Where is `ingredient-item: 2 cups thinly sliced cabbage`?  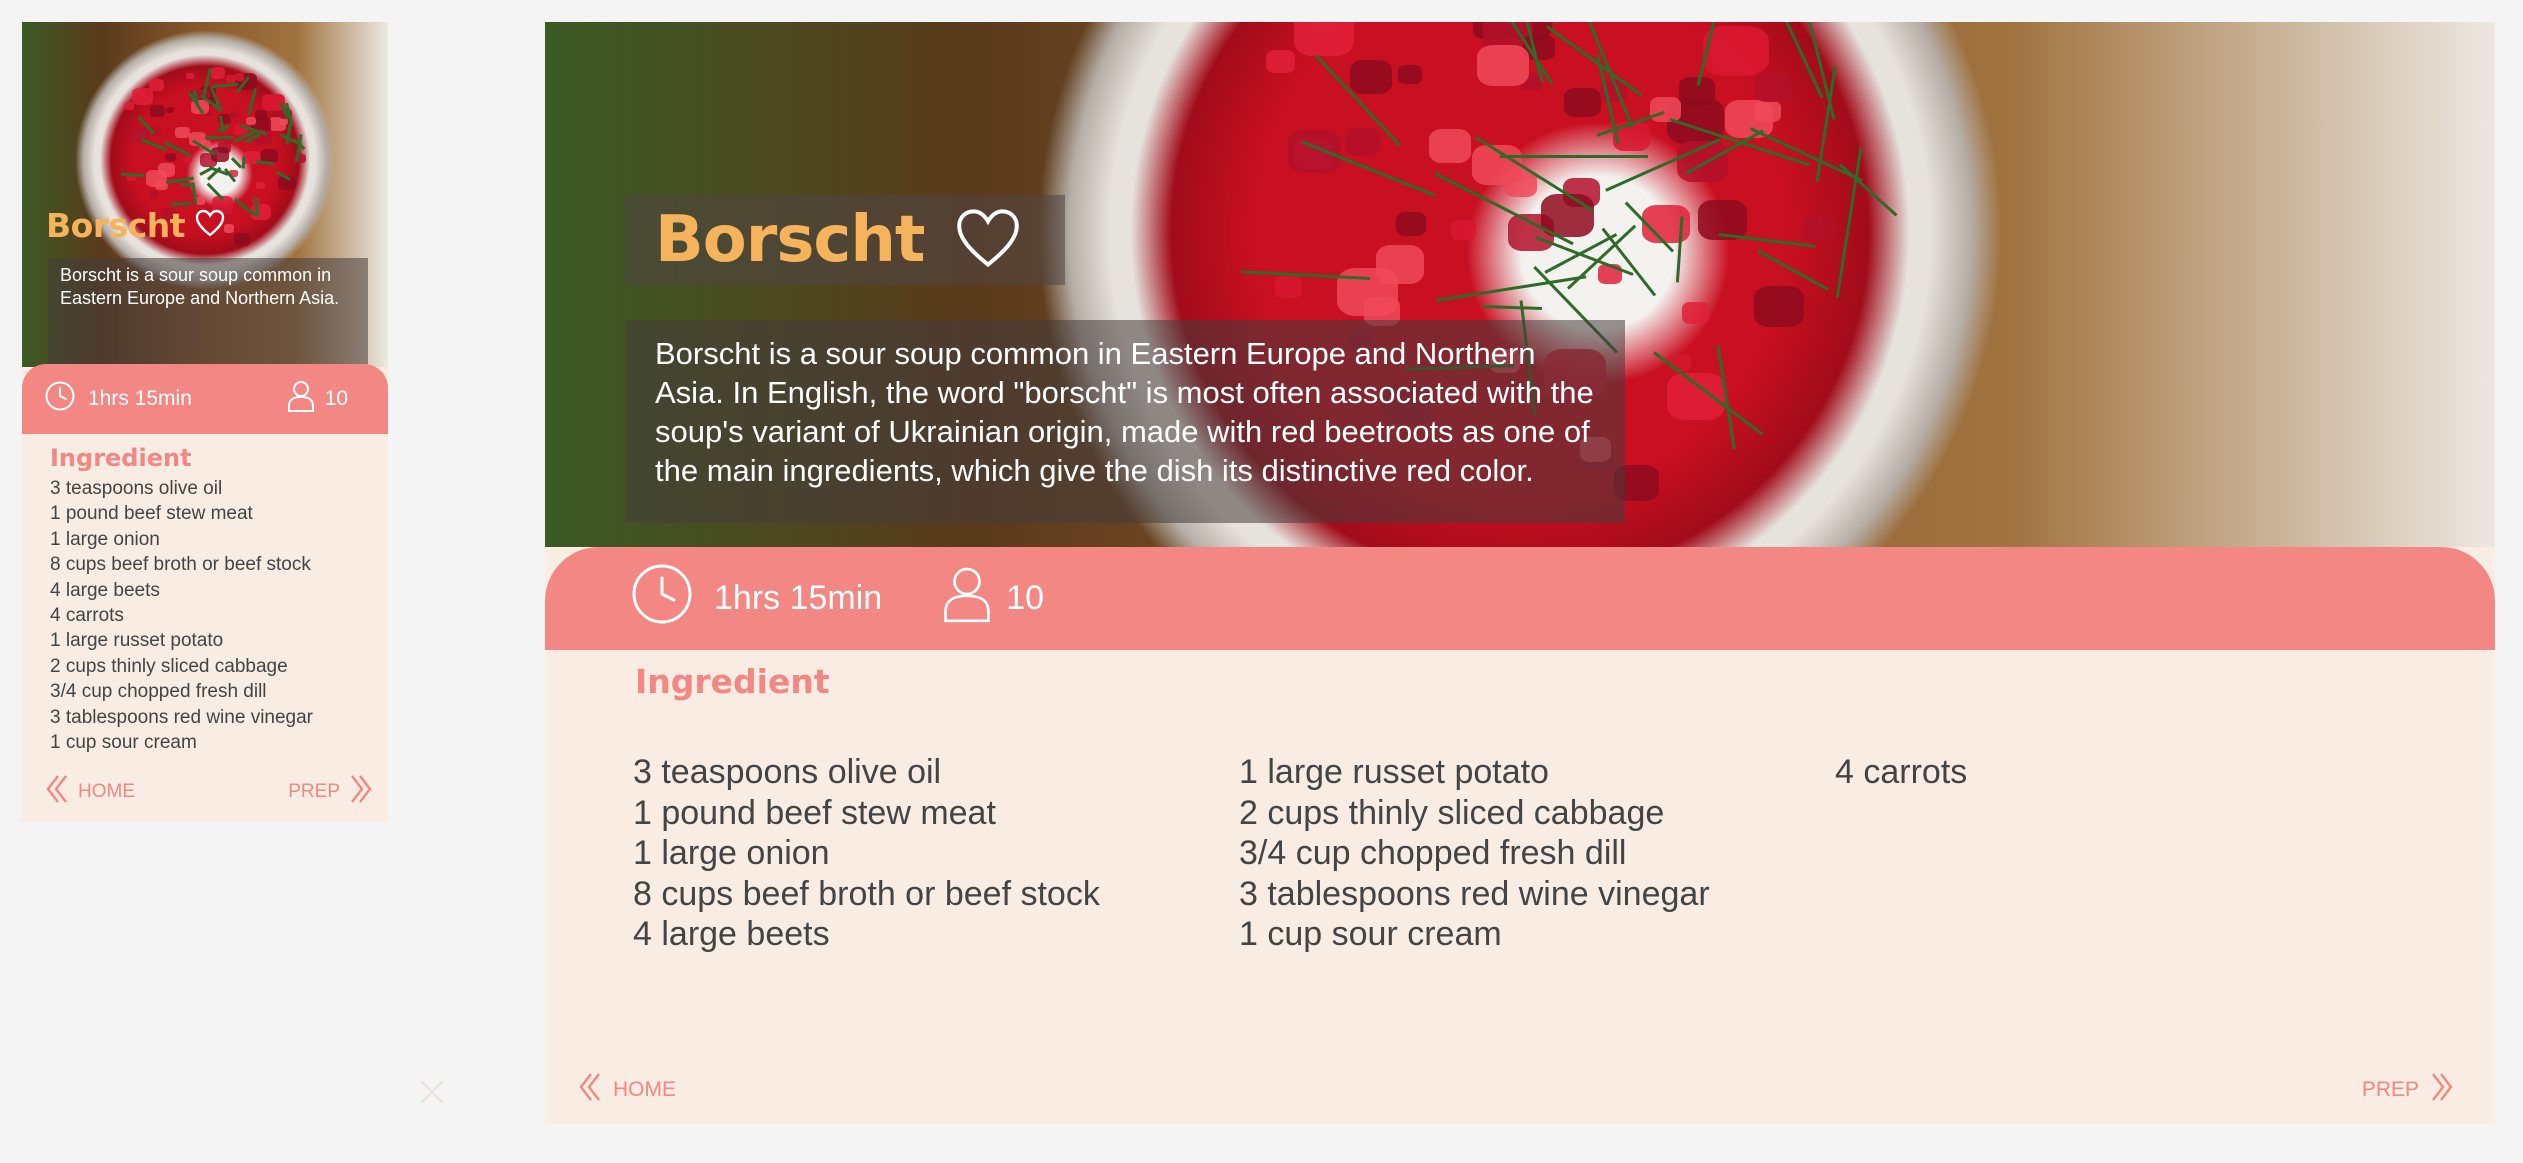 ingredient-item: 2 cups thinly sliced cabbage is located at coordinates (1452, 812).